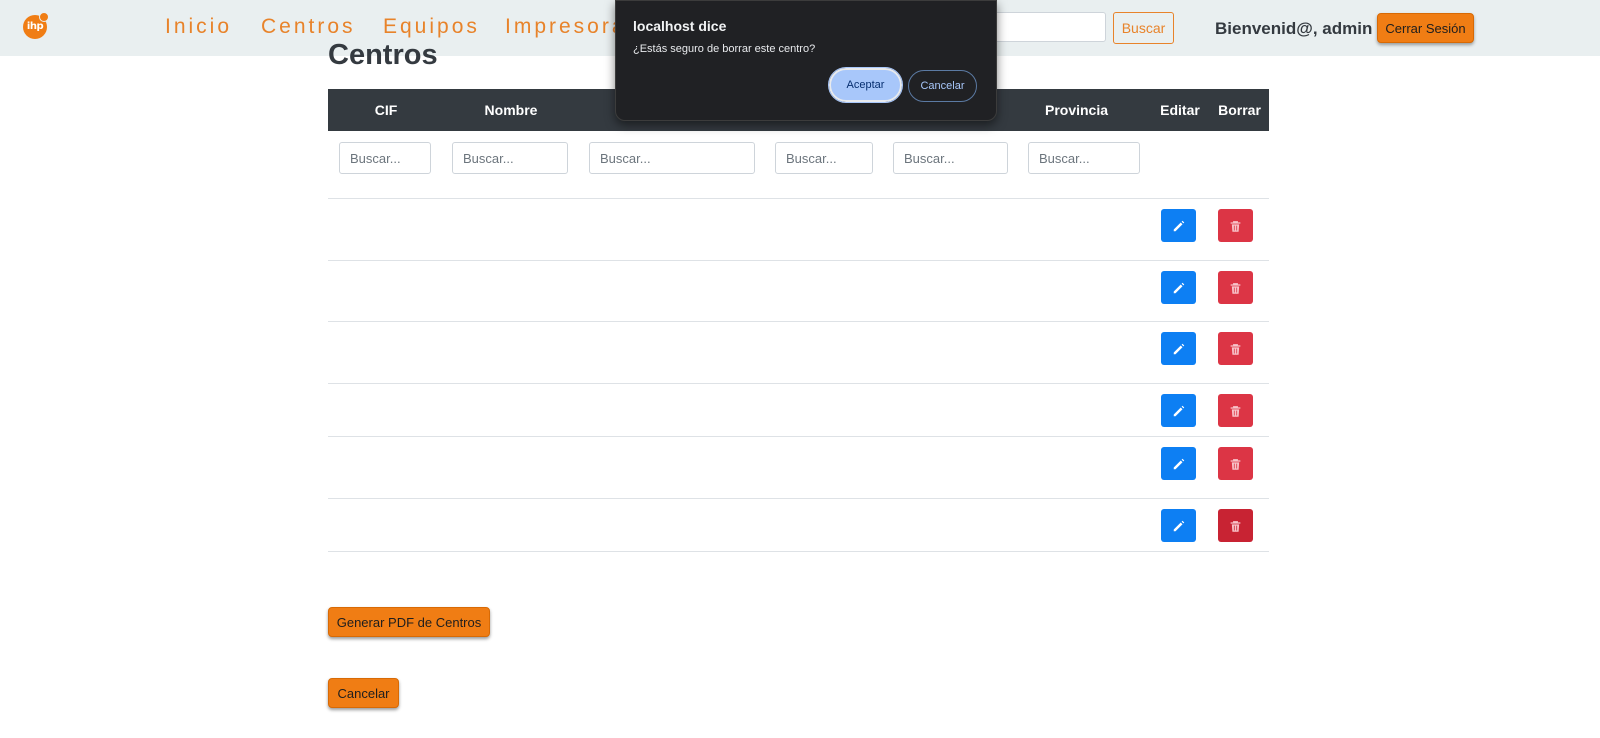  Describe the element at coordinates (824, 158) in the screenshot. I see `filter-input-localidad` at that location.